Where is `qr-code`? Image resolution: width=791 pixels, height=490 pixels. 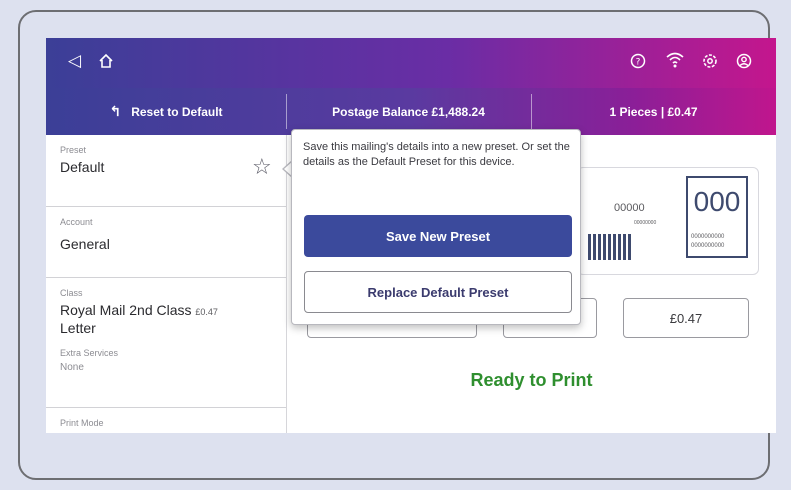
qr-code is located at coordinates (610, 247).